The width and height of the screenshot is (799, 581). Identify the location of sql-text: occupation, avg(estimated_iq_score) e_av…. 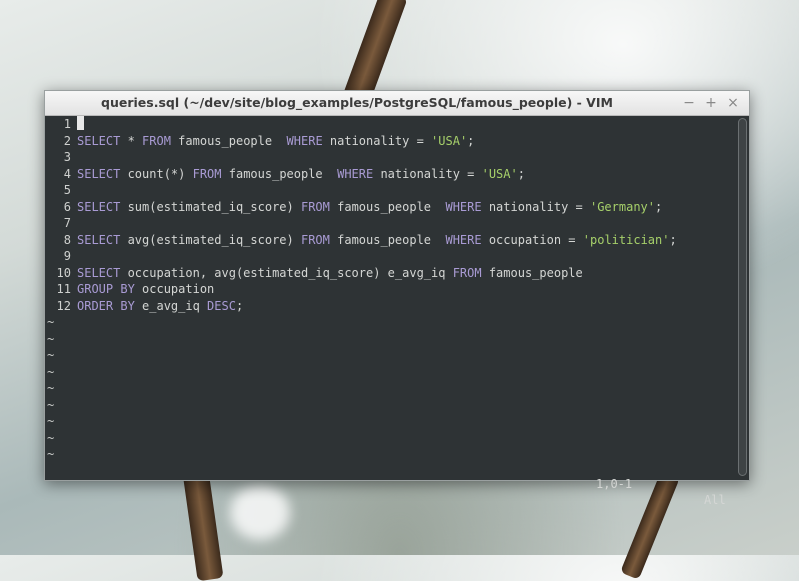
(286, 272).